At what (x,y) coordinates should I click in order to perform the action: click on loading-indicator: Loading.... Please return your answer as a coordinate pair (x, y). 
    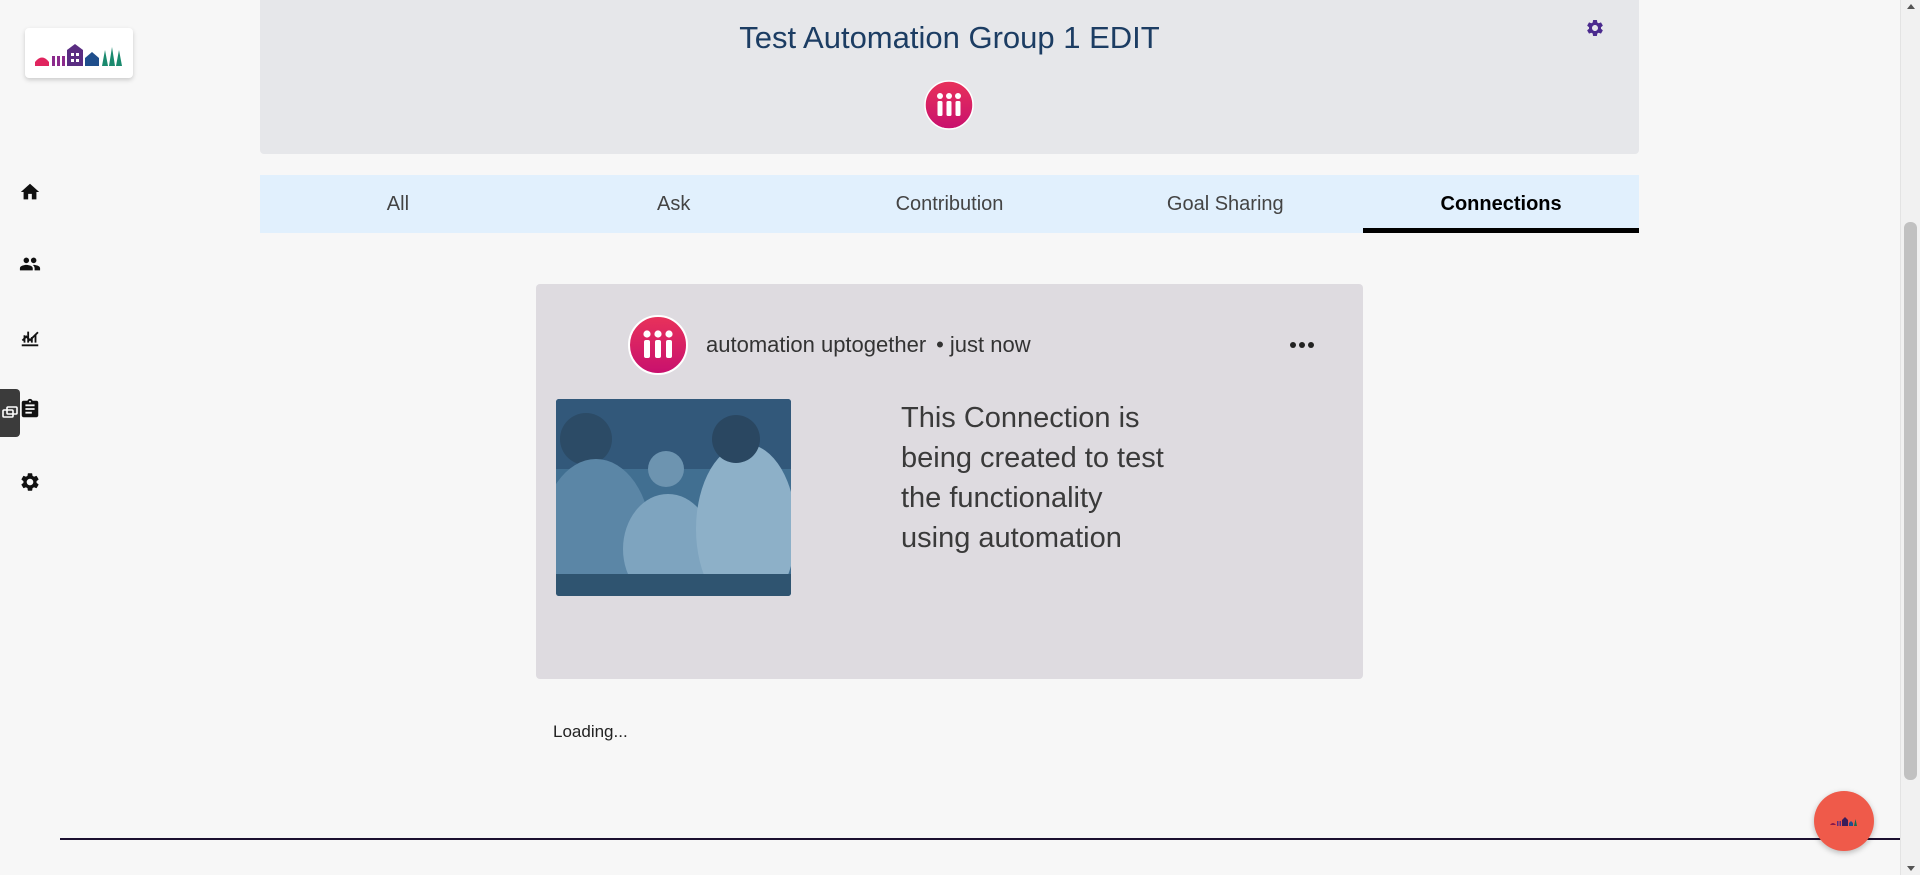
    Looking at the image, I should click on (590, 731).